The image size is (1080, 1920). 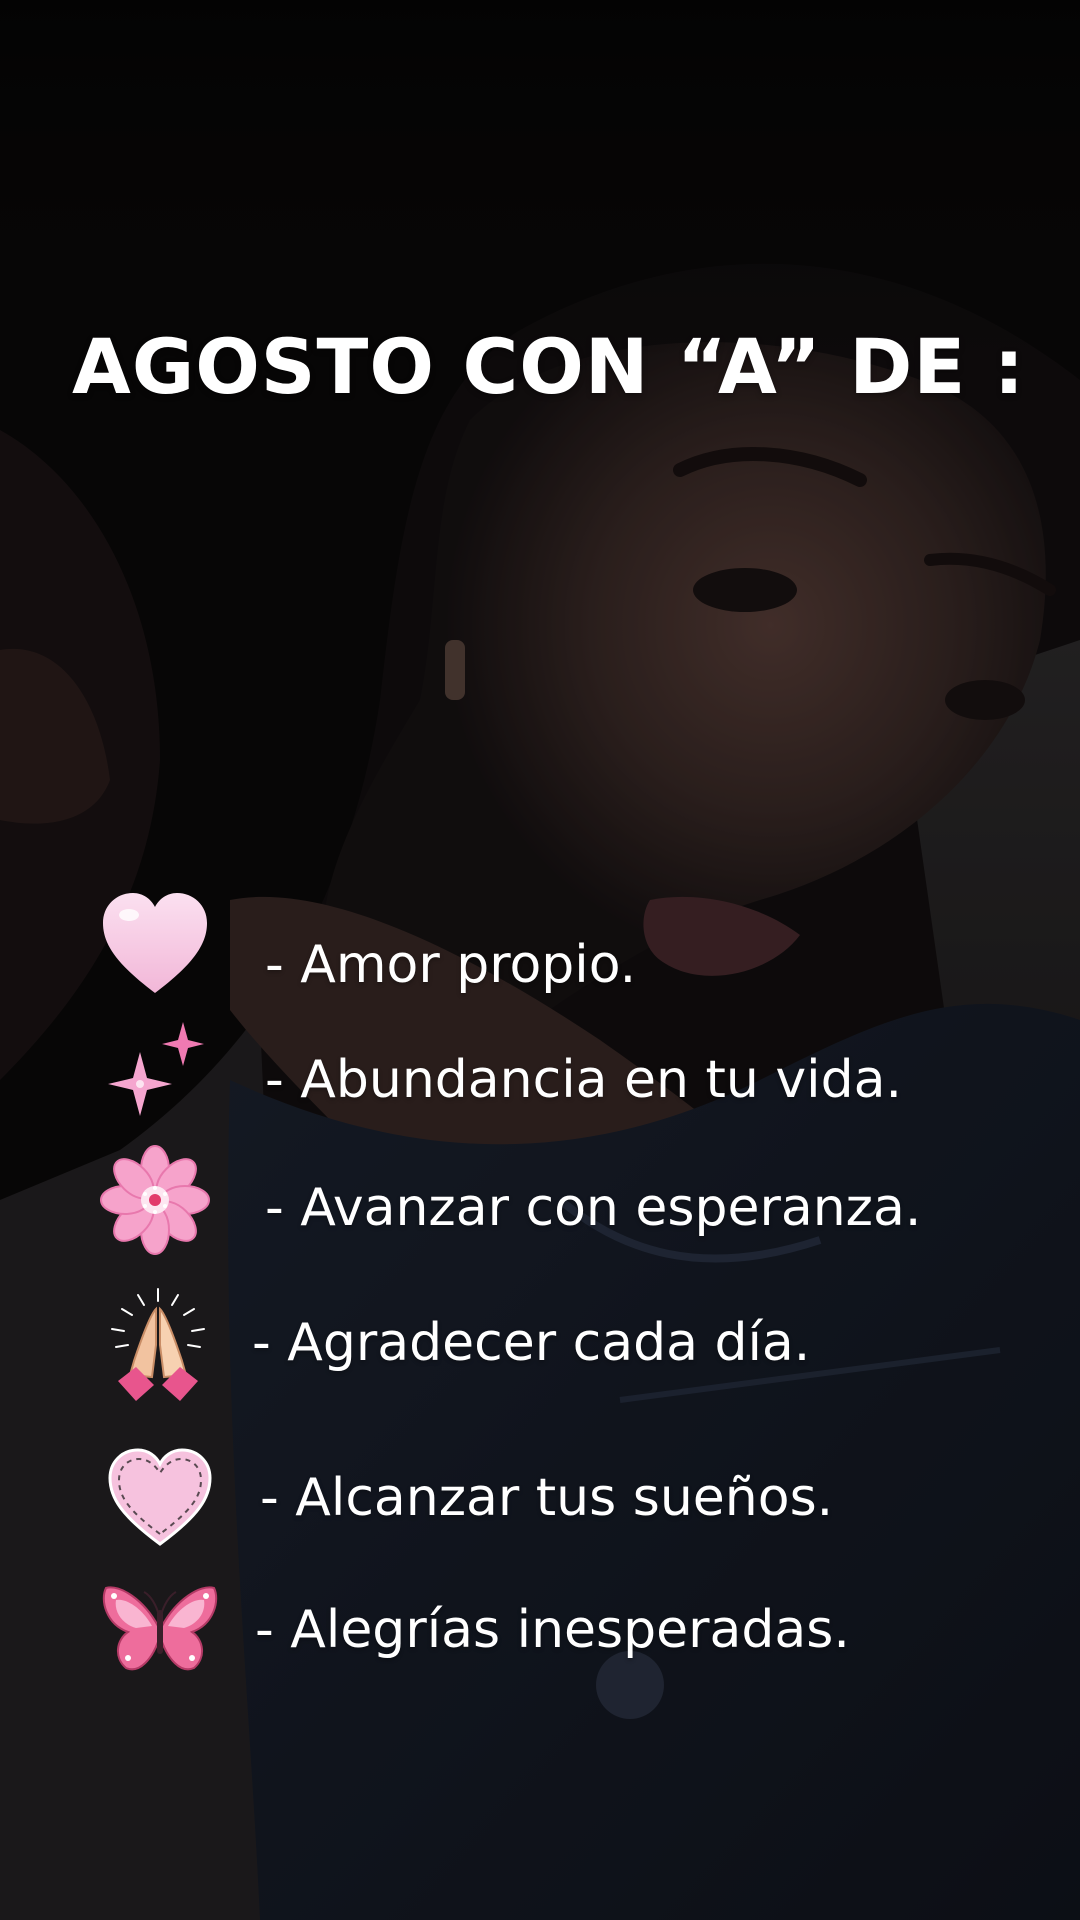 I want to click on list-item-label: - Amor propio., so click(x=451, y=965).